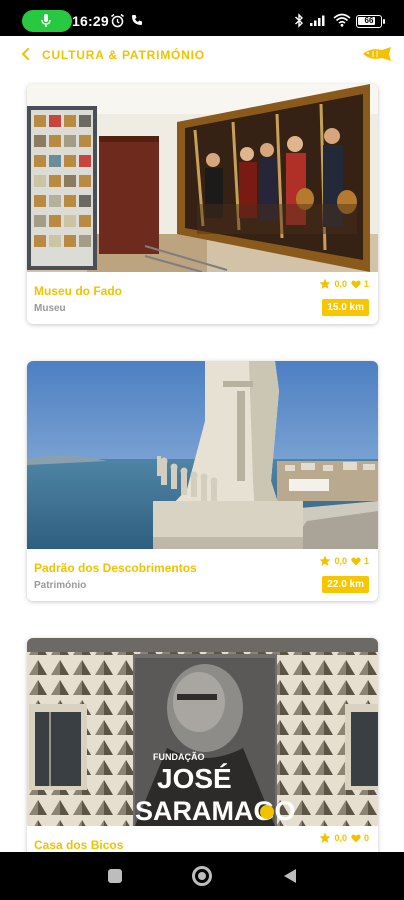 The image size is (404, 900). What do you see at coordinates (137, 20) in the screenshot?
I see `call-icon` at bounding box center [137, 20].